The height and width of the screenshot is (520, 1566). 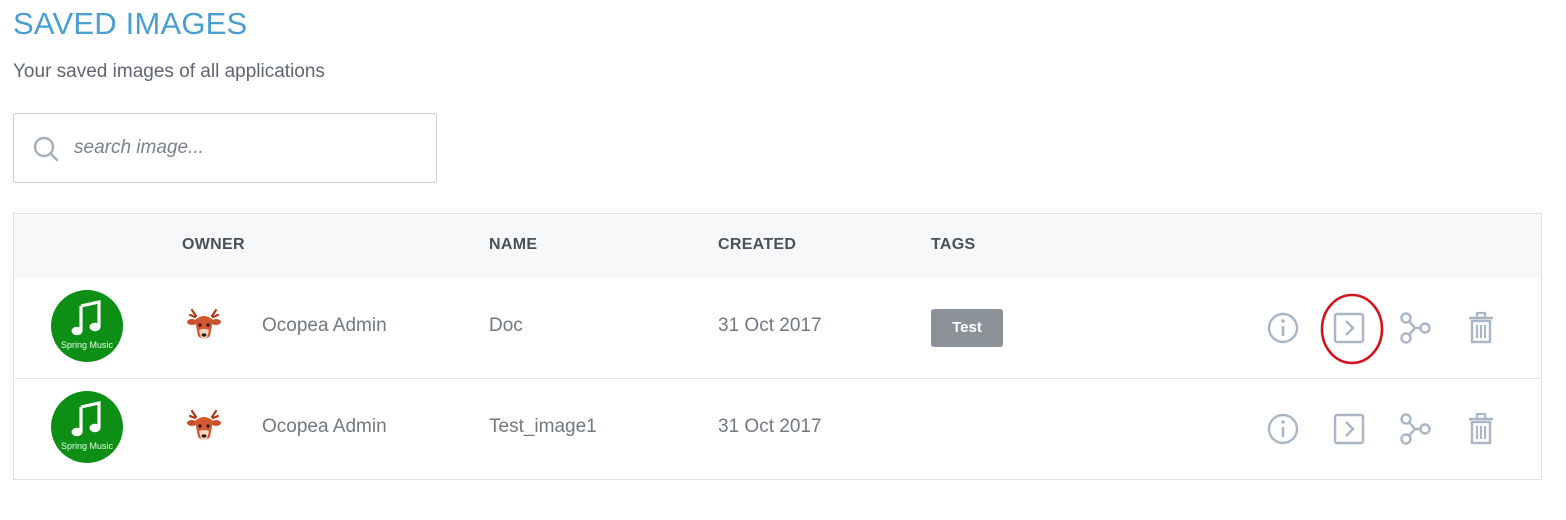 What do you see at coordinates (213, 244) in the screenshot?
I see `column-header-owner: OWNER` at bounding box center [213, 244].